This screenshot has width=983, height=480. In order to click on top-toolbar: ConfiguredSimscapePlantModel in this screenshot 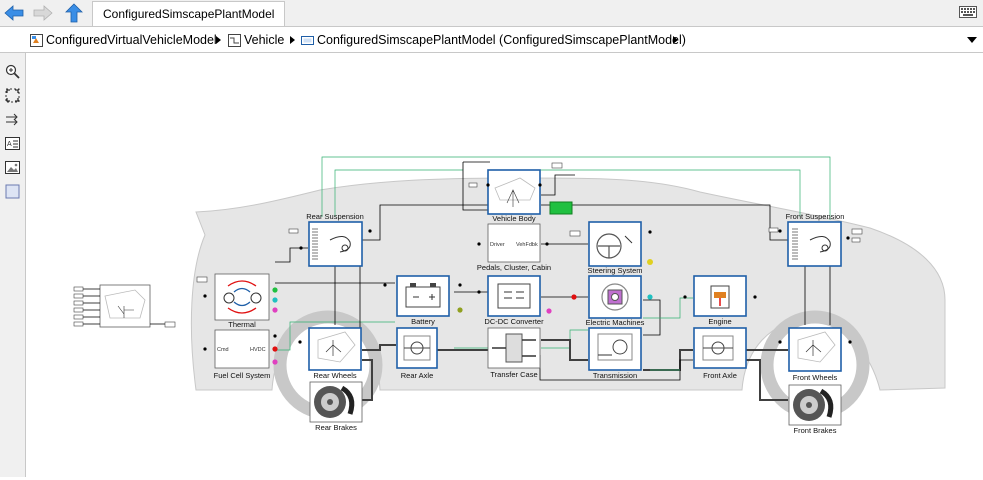, I will do `click(491, 13)`.